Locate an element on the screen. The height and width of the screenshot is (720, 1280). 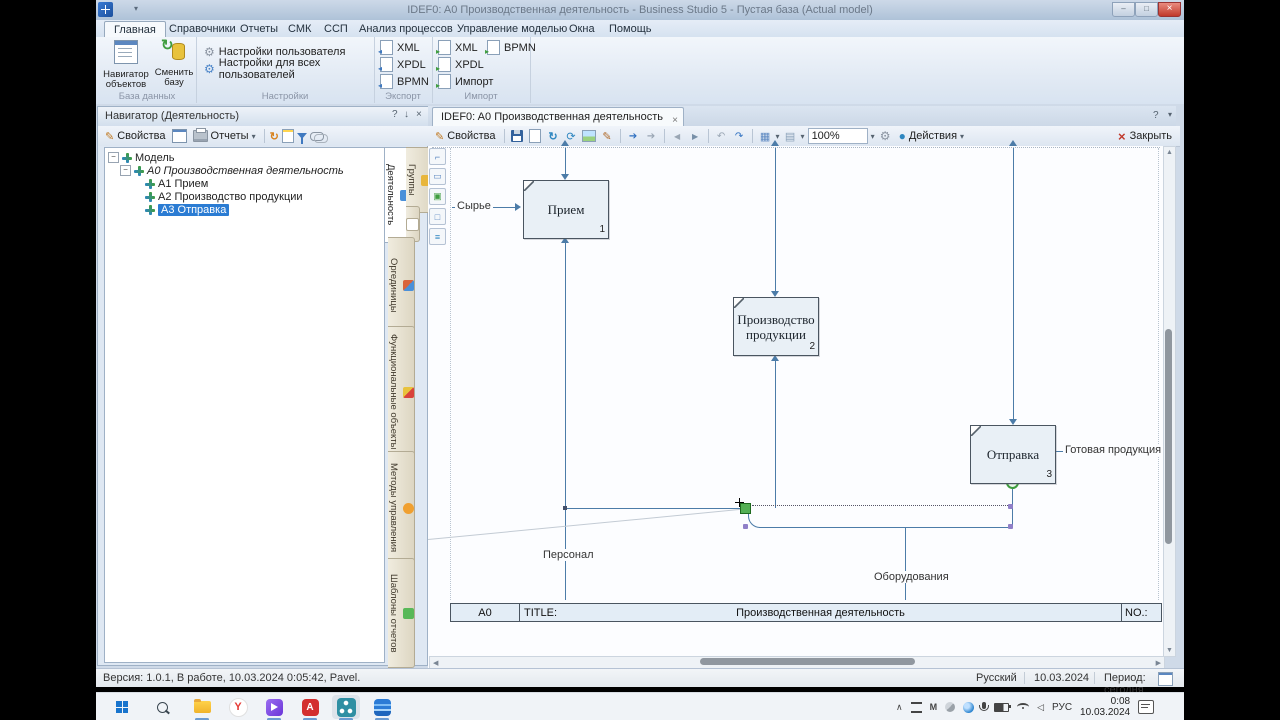
go-to-child-icon is located at coordinates (651, 136).